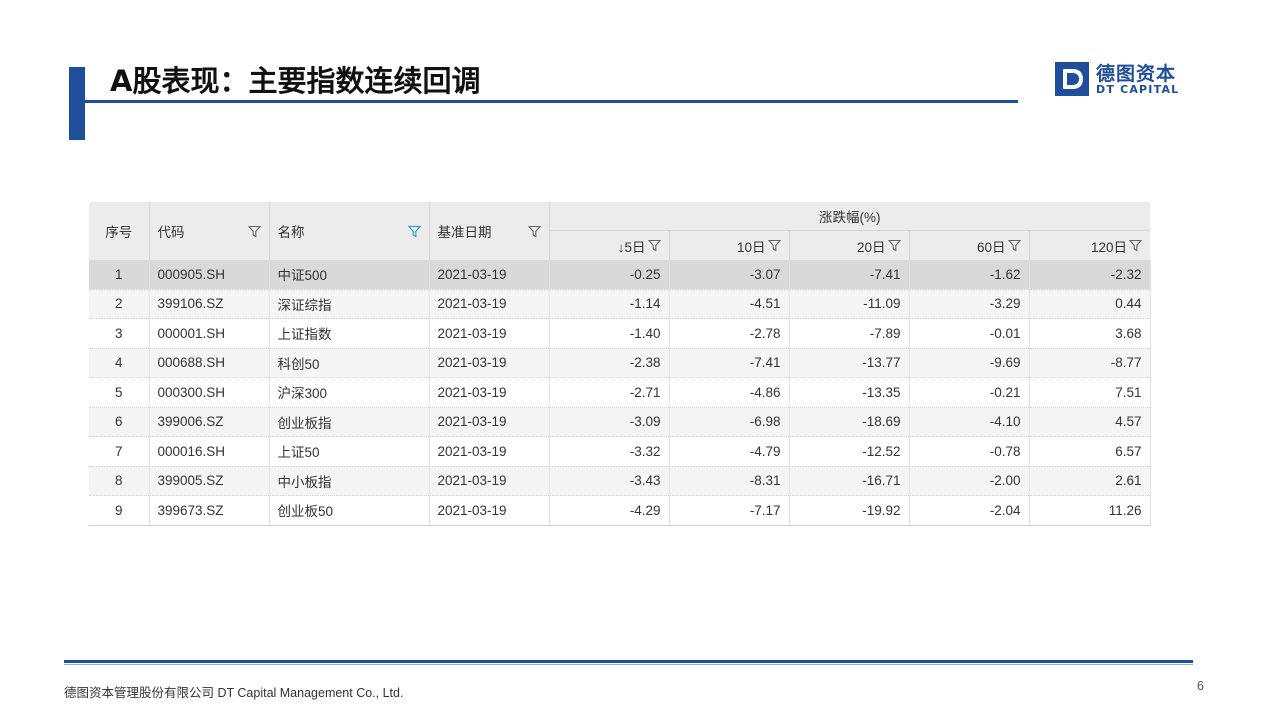 This screenshot has width=1280, height=720. Describe the element at coordinates (1090, 392) in the screenshot. I see `cell-change-120d: 7.51` at that location.